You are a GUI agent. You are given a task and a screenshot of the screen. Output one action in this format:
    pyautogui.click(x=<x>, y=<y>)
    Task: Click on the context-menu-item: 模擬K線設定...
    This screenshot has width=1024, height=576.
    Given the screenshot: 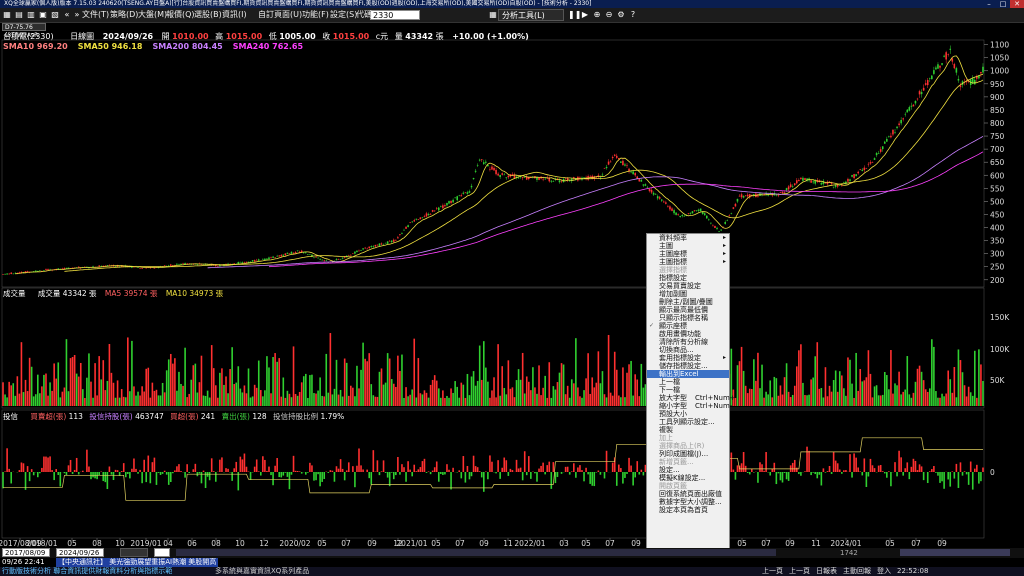 What is the action you would take?
    pyautogui.click(x=688, y=478)
    